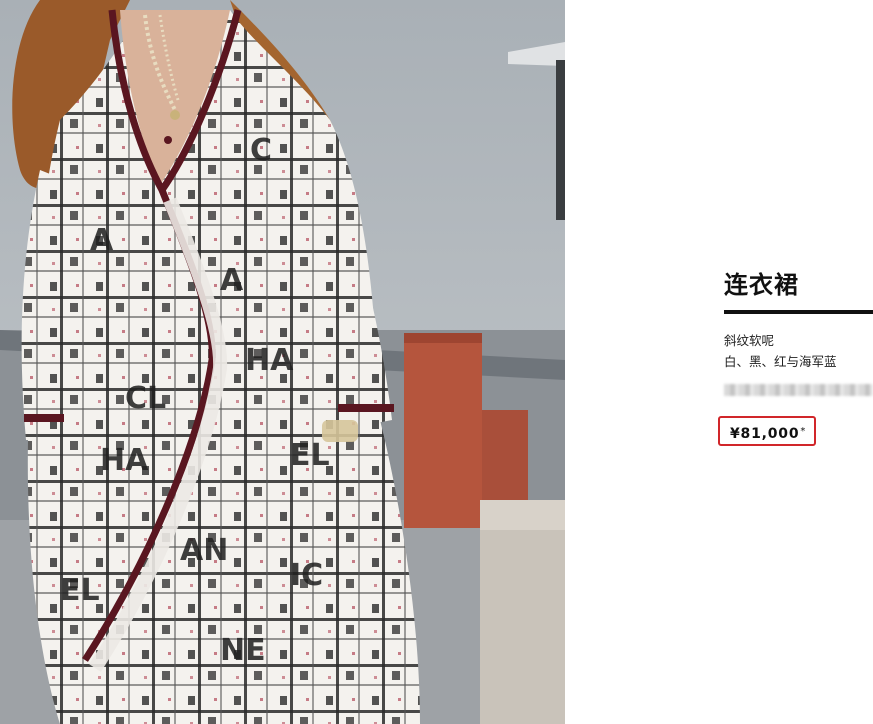  Describe the element at coordinates (243, 650) in the screenshot. I see `svg-text: NE` at that location.